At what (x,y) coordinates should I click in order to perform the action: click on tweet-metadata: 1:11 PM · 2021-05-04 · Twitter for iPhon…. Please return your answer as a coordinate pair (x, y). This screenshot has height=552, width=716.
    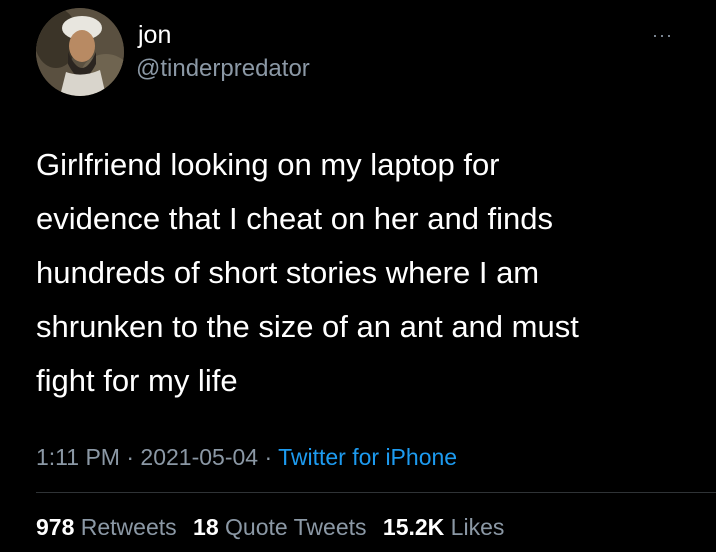
    Looking at the image, I should click on (246, 457).